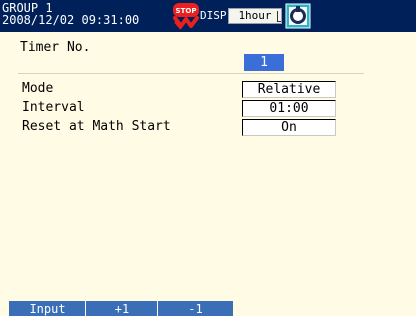 Image resolution: width=416 pixels, height=316 pixels. I want to click on input-softkey: Input, so click(47, 308).